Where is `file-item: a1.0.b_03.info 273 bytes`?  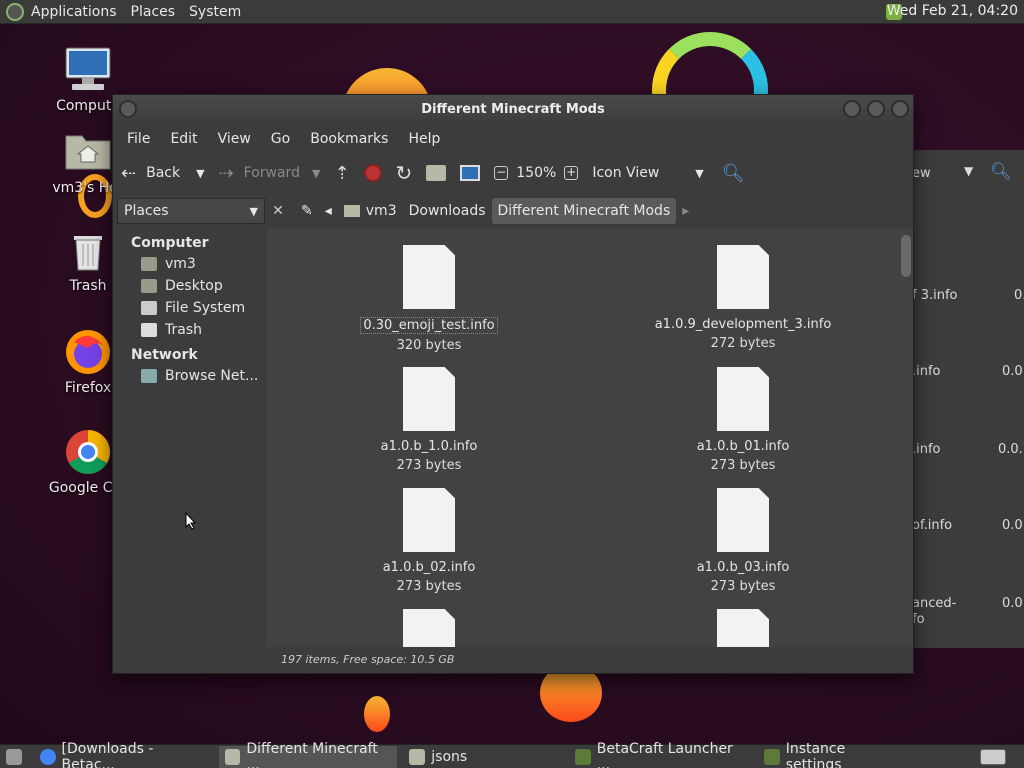
file-item: a1.0.b_03.info 273 bytes is located at coordinates (743, 541).